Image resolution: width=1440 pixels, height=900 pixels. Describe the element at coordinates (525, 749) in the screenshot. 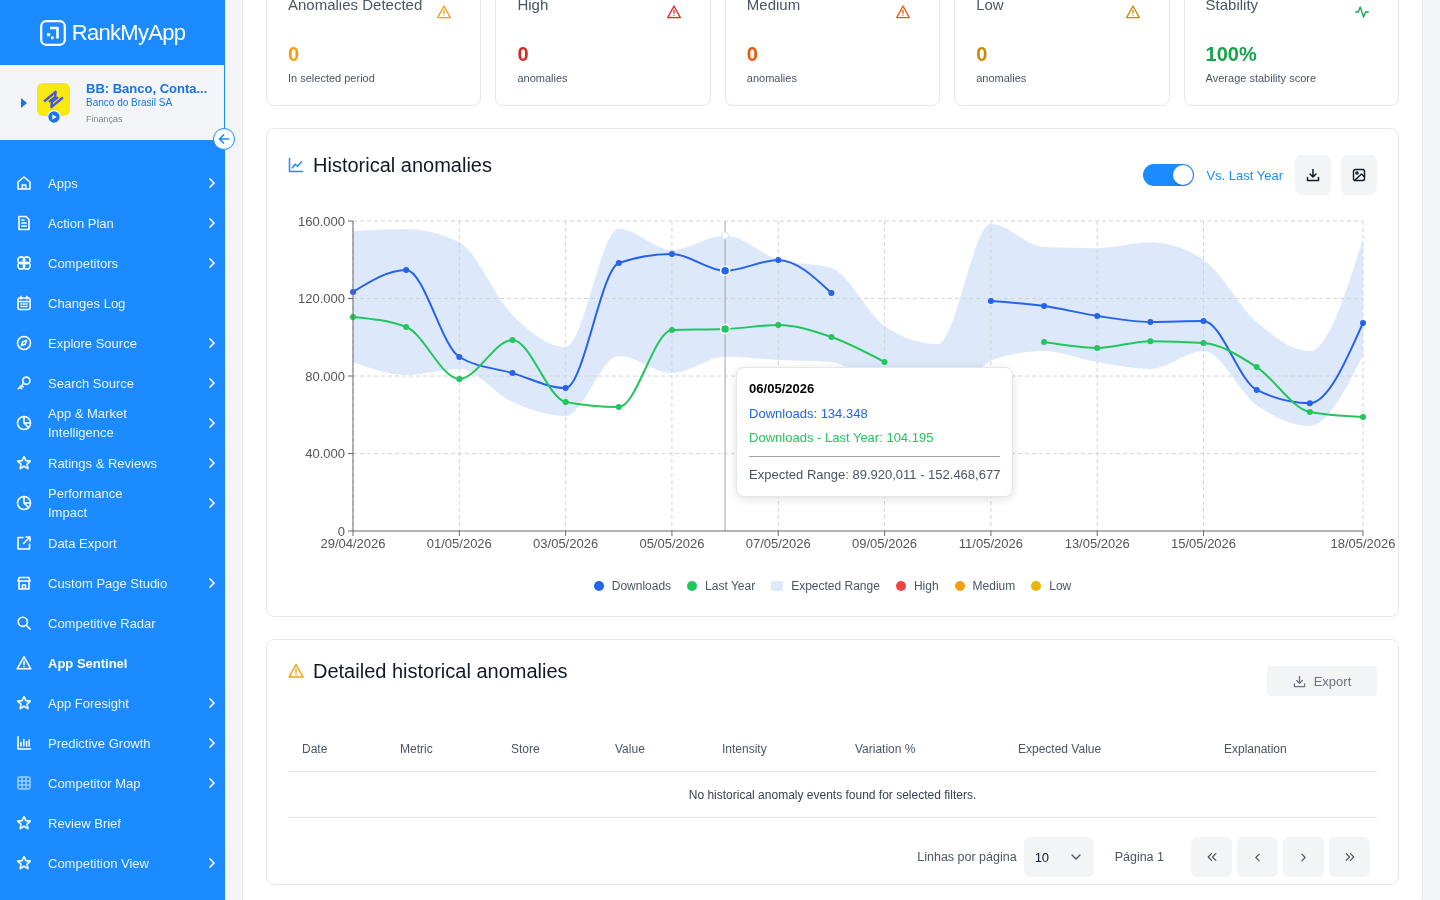

I see `column-header: Store` at that location.